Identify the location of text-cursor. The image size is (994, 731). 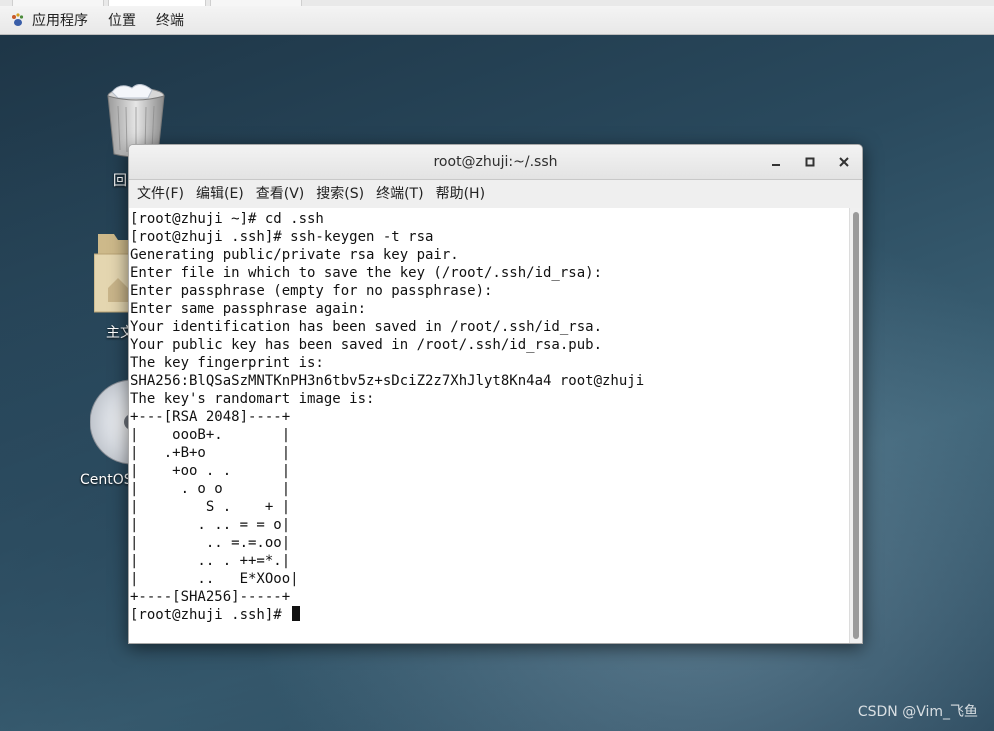
(296, 613).